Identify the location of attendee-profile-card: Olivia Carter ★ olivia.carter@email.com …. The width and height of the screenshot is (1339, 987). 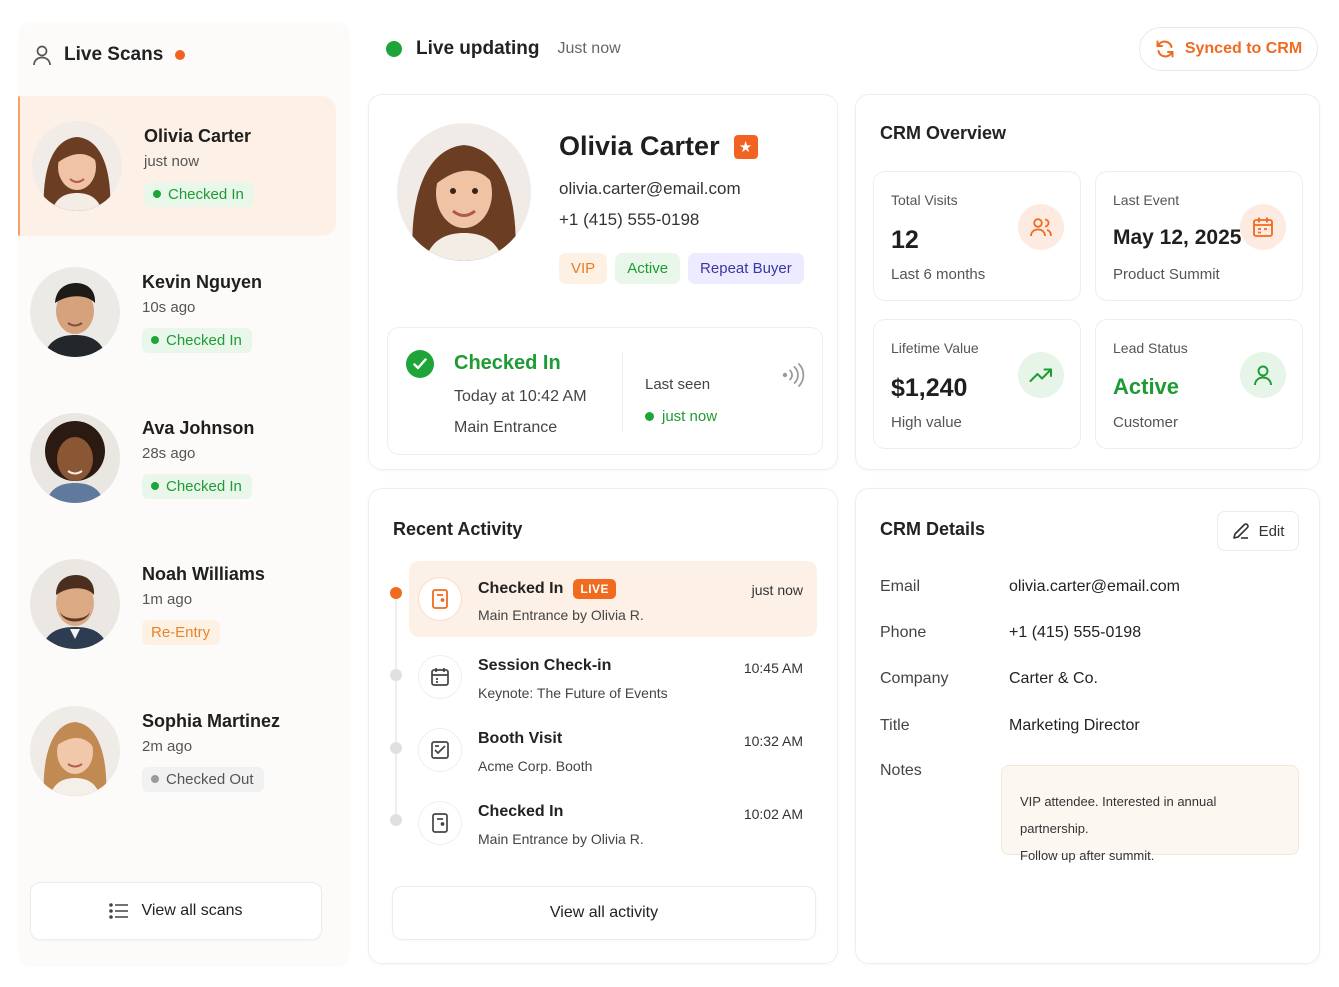
(603, 282).